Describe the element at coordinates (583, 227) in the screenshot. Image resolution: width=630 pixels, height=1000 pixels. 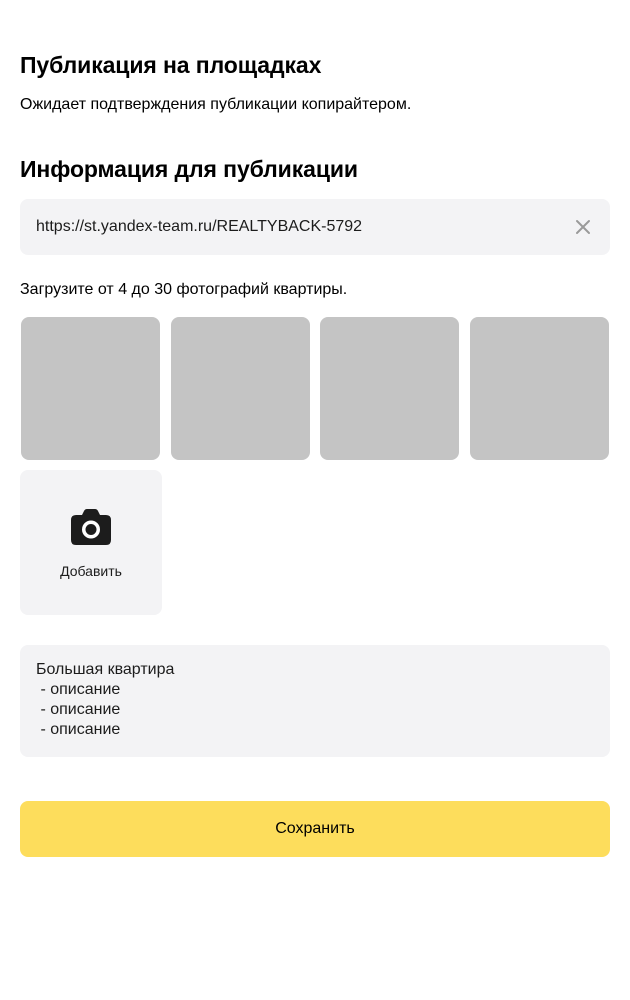
I see `close-icon` at that location.